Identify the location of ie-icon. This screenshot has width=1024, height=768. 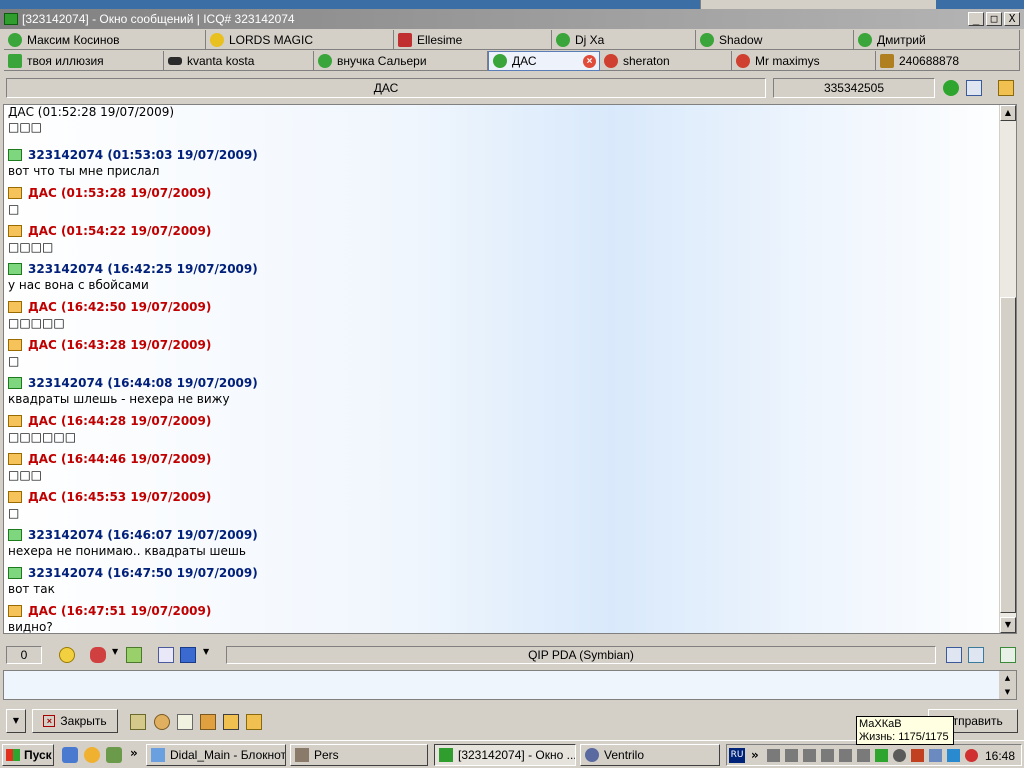
(70, 755).